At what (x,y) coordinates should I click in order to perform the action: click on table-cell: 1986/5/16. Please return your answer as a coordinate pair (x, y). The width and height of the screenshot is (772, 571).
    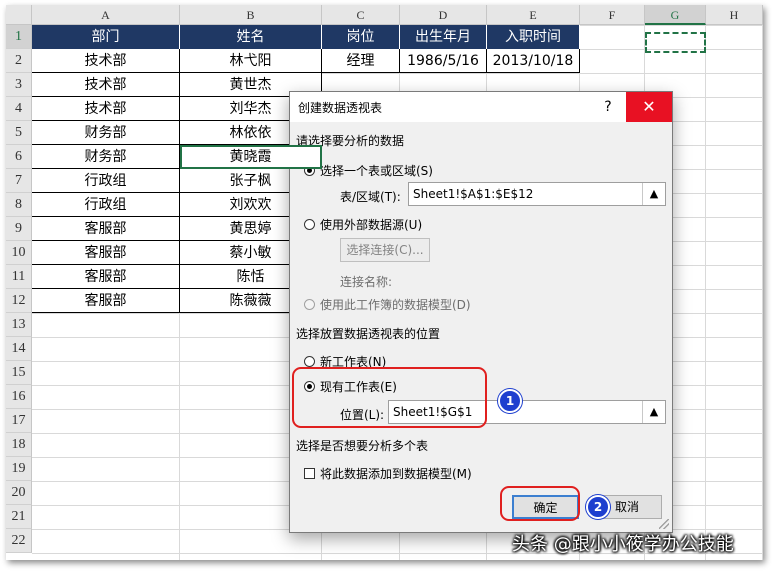
    Looking at the image, I should click on (443, 61).